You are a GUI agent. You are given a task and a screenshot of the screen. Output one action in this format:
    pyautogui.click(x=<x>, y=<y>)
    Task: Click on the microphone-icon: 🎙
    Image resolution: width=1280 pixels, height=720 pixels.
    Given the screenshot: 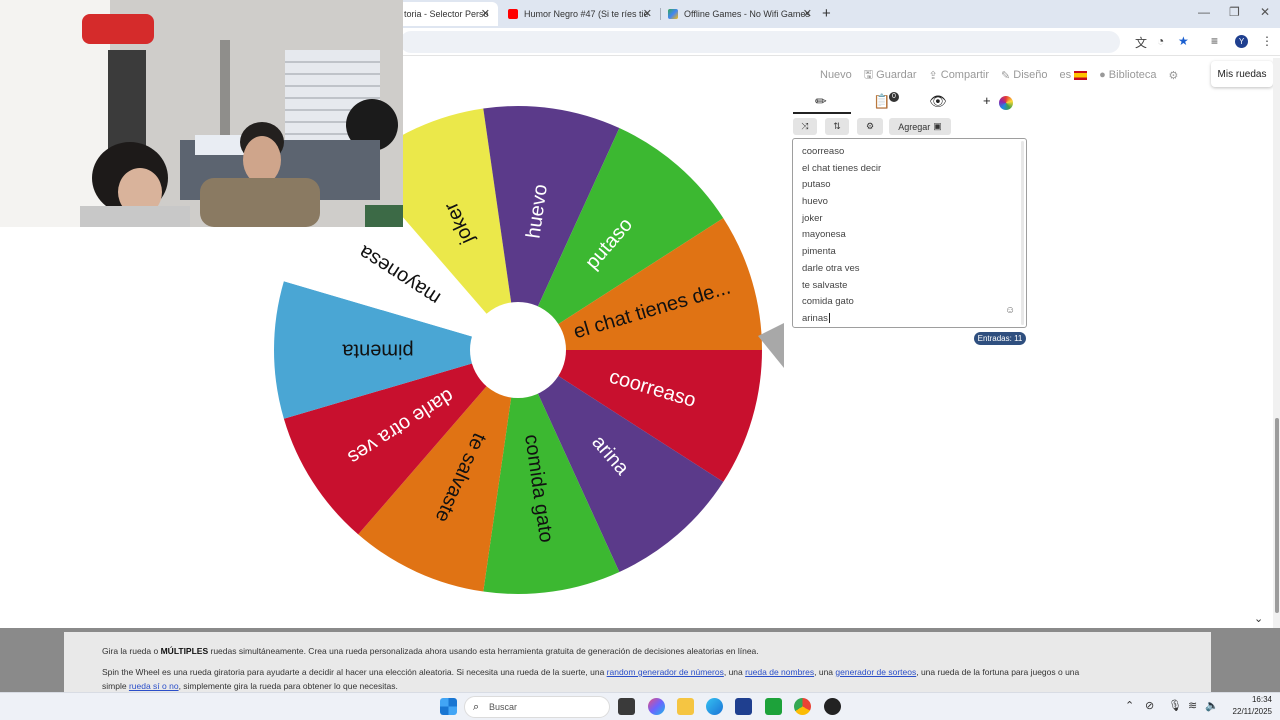 What is the action you would take?
    pyautogui.click(x=1175, y=705)
    